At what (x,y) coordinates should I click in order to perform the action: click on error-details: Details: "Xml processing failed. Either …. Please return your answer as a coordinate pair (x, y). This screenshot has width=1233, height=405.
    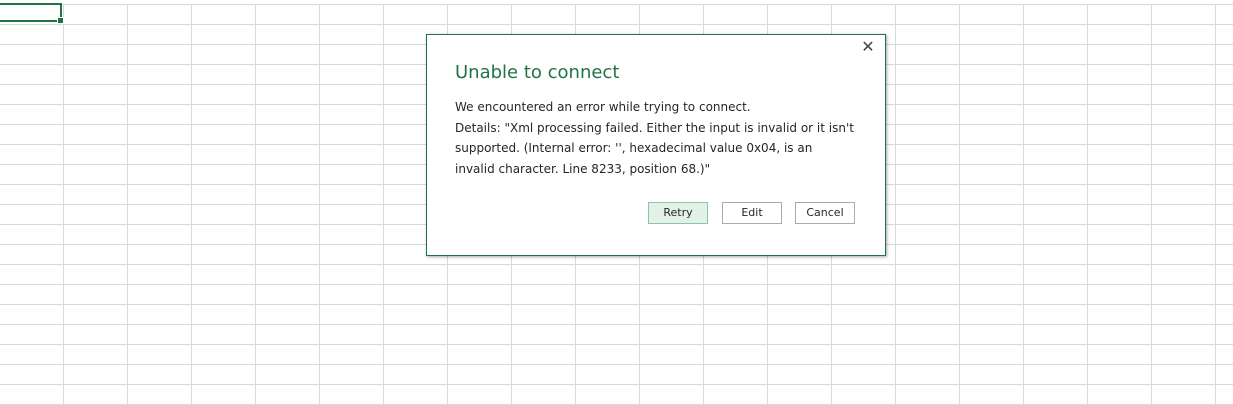
    Looking at the image, I should click on (654, 148).